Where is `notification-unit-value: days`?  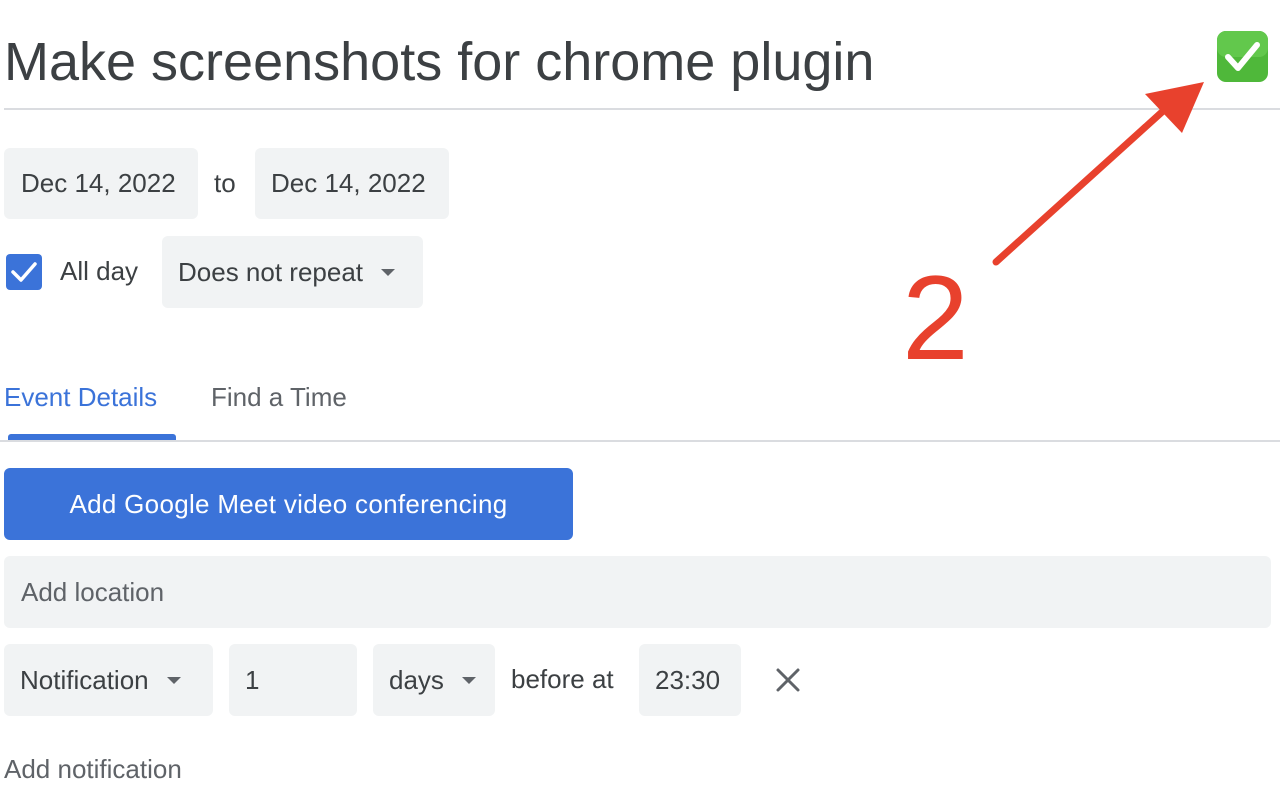 notification-unit-value: days is located at coordinates (416, 679).